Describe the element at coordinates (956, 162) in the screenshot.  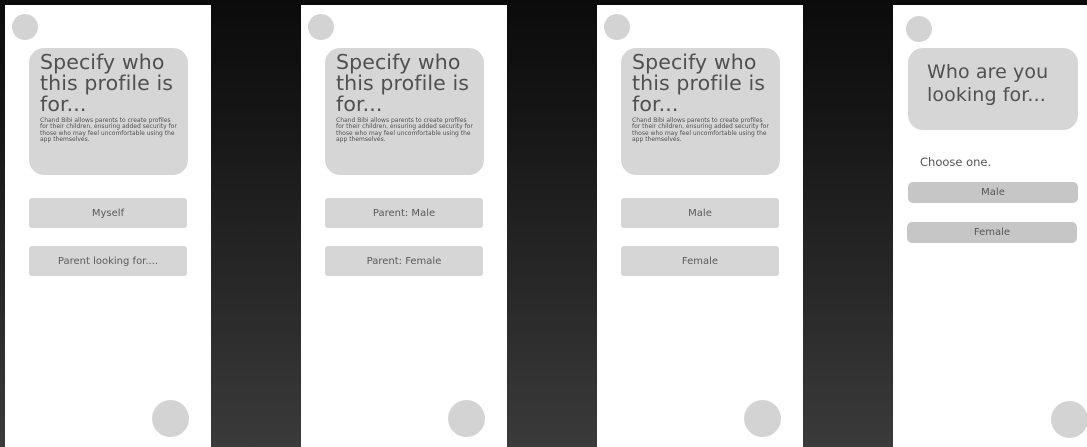
I see `choose-one-label: Choose one.` at that location.